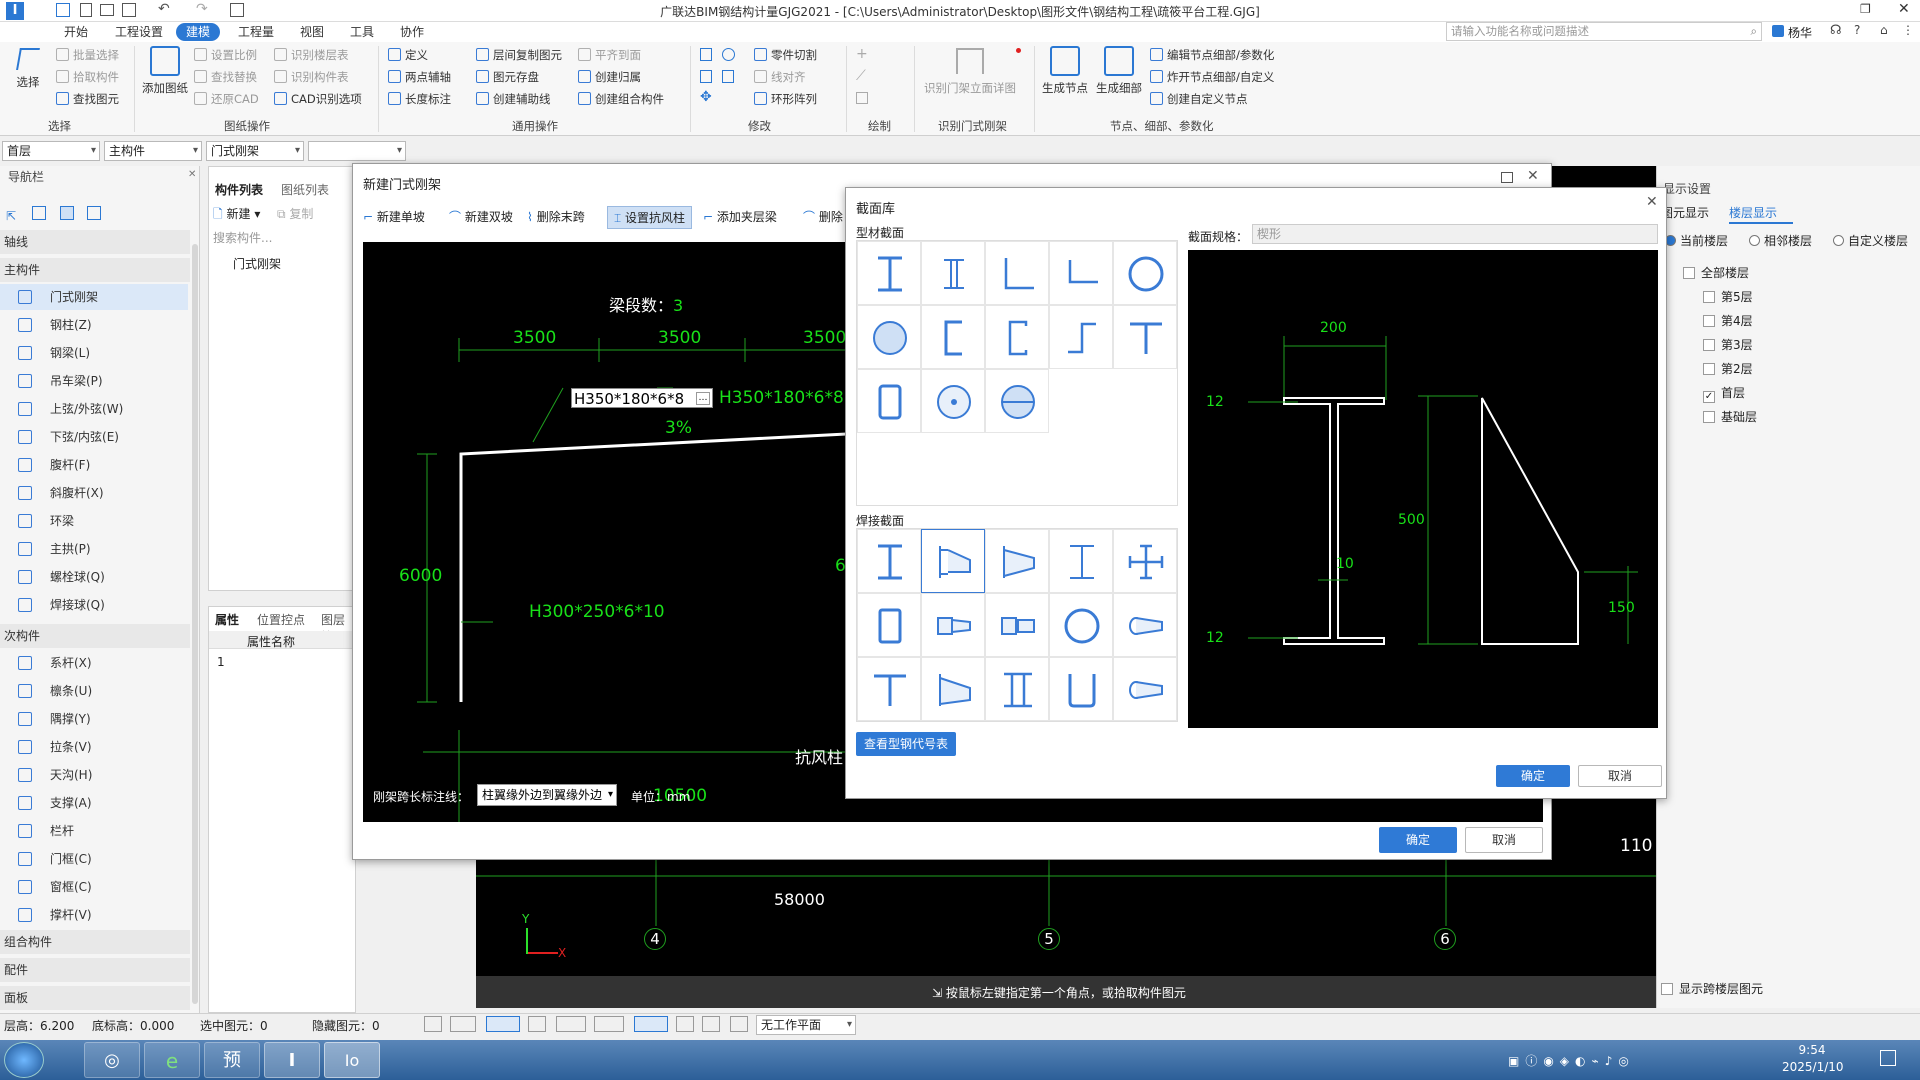  What do you see at coordinates (534, 338) in the screenshot?
I see `span-1: 3500` at bounding box center [534, 338].